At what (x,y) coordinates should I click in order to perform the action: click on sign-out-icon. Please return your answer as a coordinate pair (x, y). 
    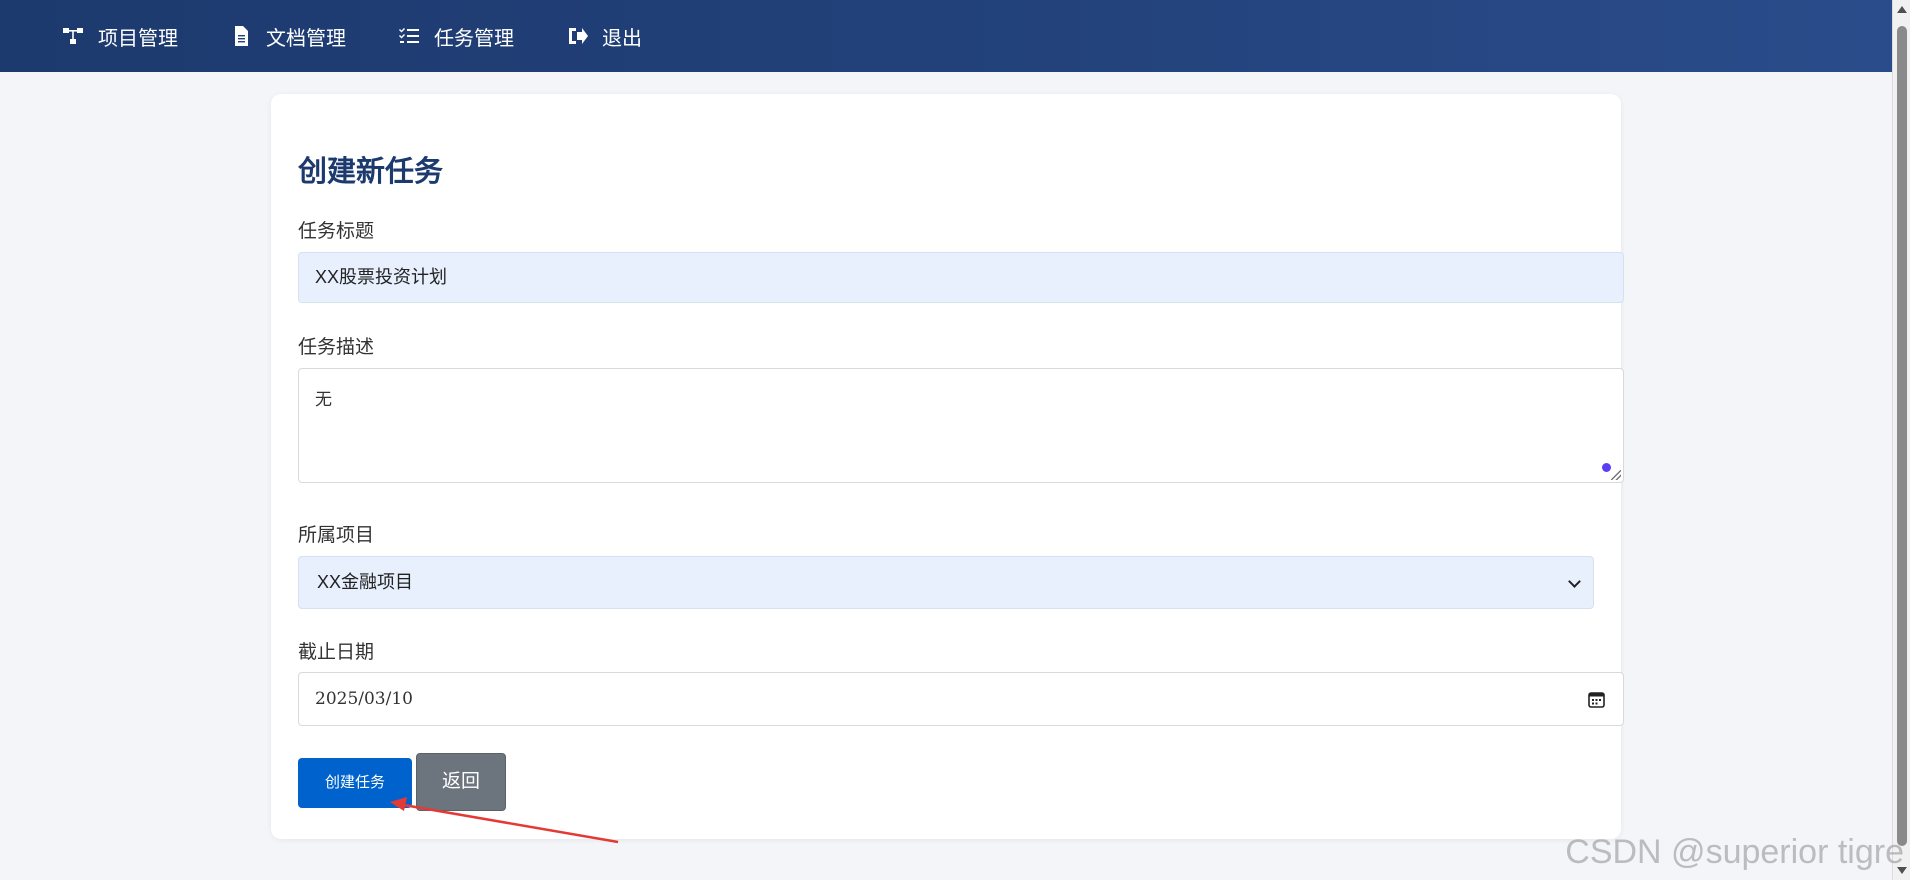
    Looking at the image, I should click on (577, 36).